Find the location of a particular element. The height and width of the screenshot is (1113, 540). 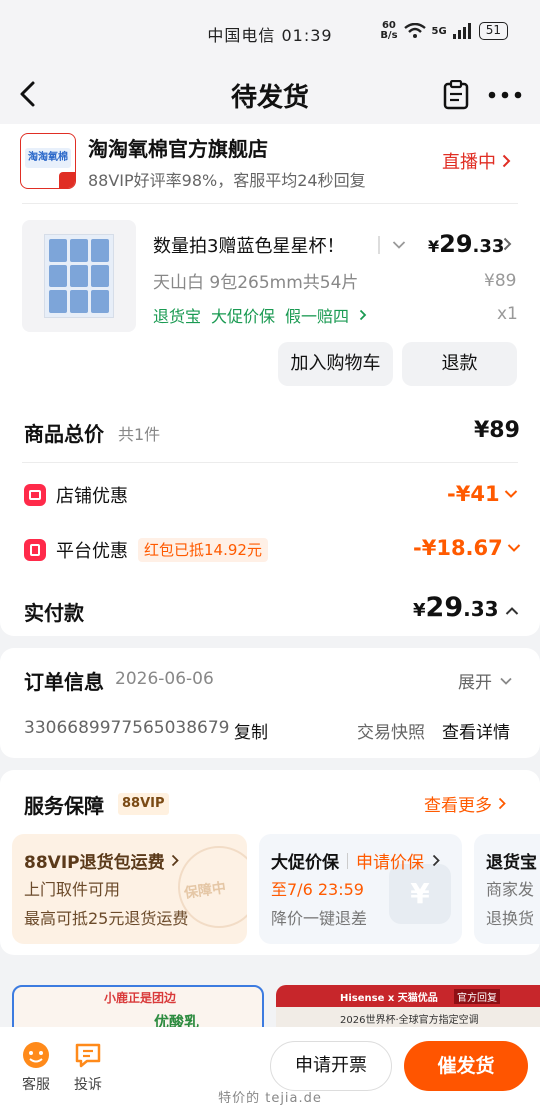

service-item-line2: 降价一键退差 is located at coordinates (319, 918).